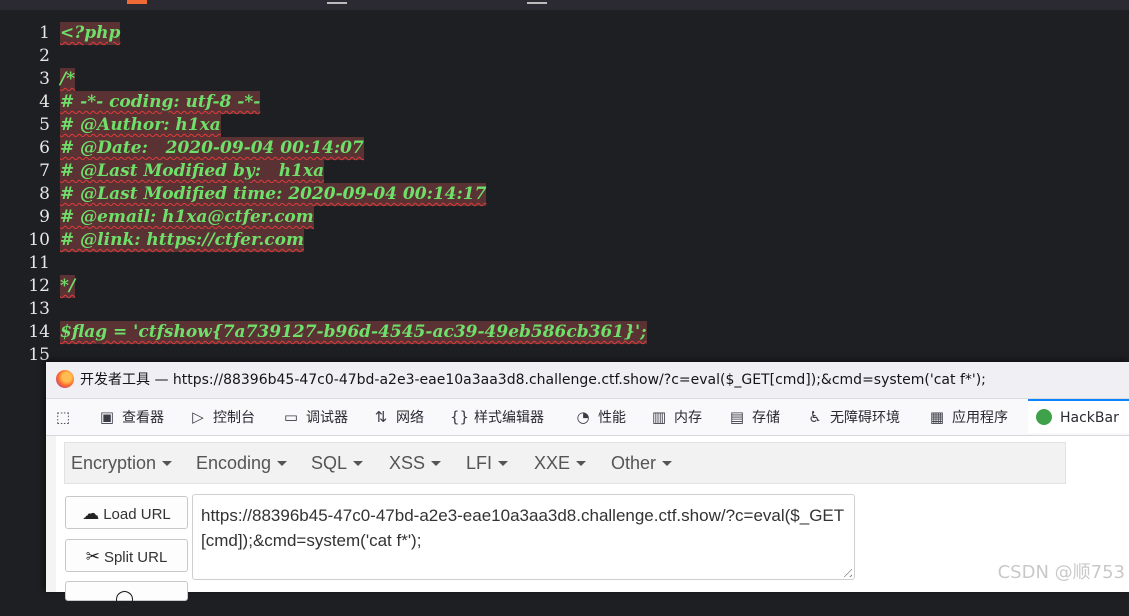  I want to click on tab-application: ▦ 应用程序, so click(968, 417).